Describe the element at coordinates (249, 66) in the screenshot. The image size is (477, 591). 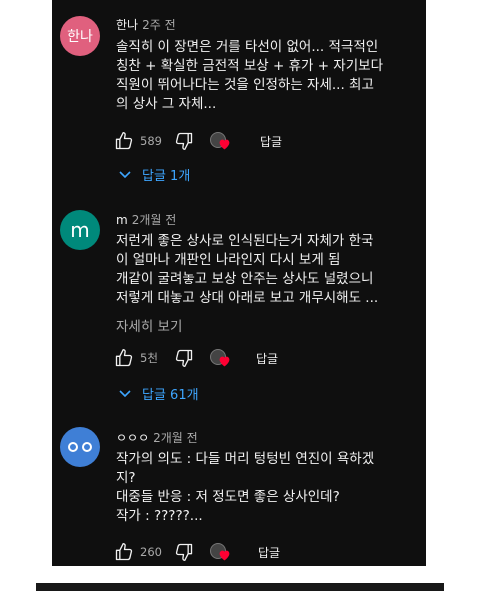
I see `comment-line: 칭찬 + 확실한 금전적 보상 + 휴가 + 자기보다` at that location.